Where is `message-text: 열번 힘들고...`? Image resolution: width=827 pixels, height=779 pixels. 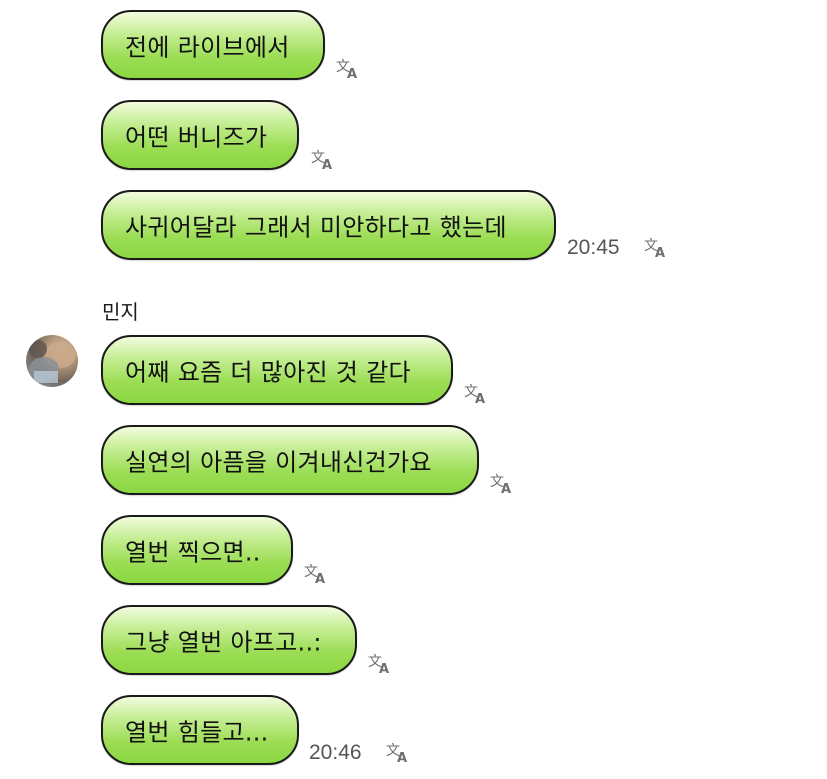 message-text: 열번 힘들고... is located at coordinates (197, 732).